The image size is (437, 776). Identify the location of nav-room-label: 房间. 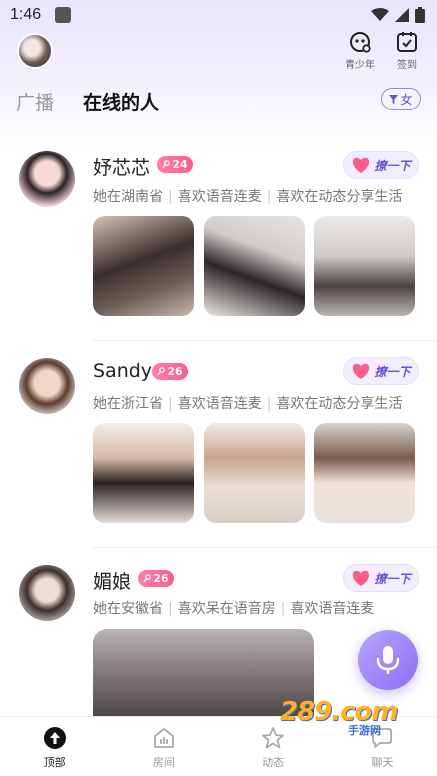
(163, 762).